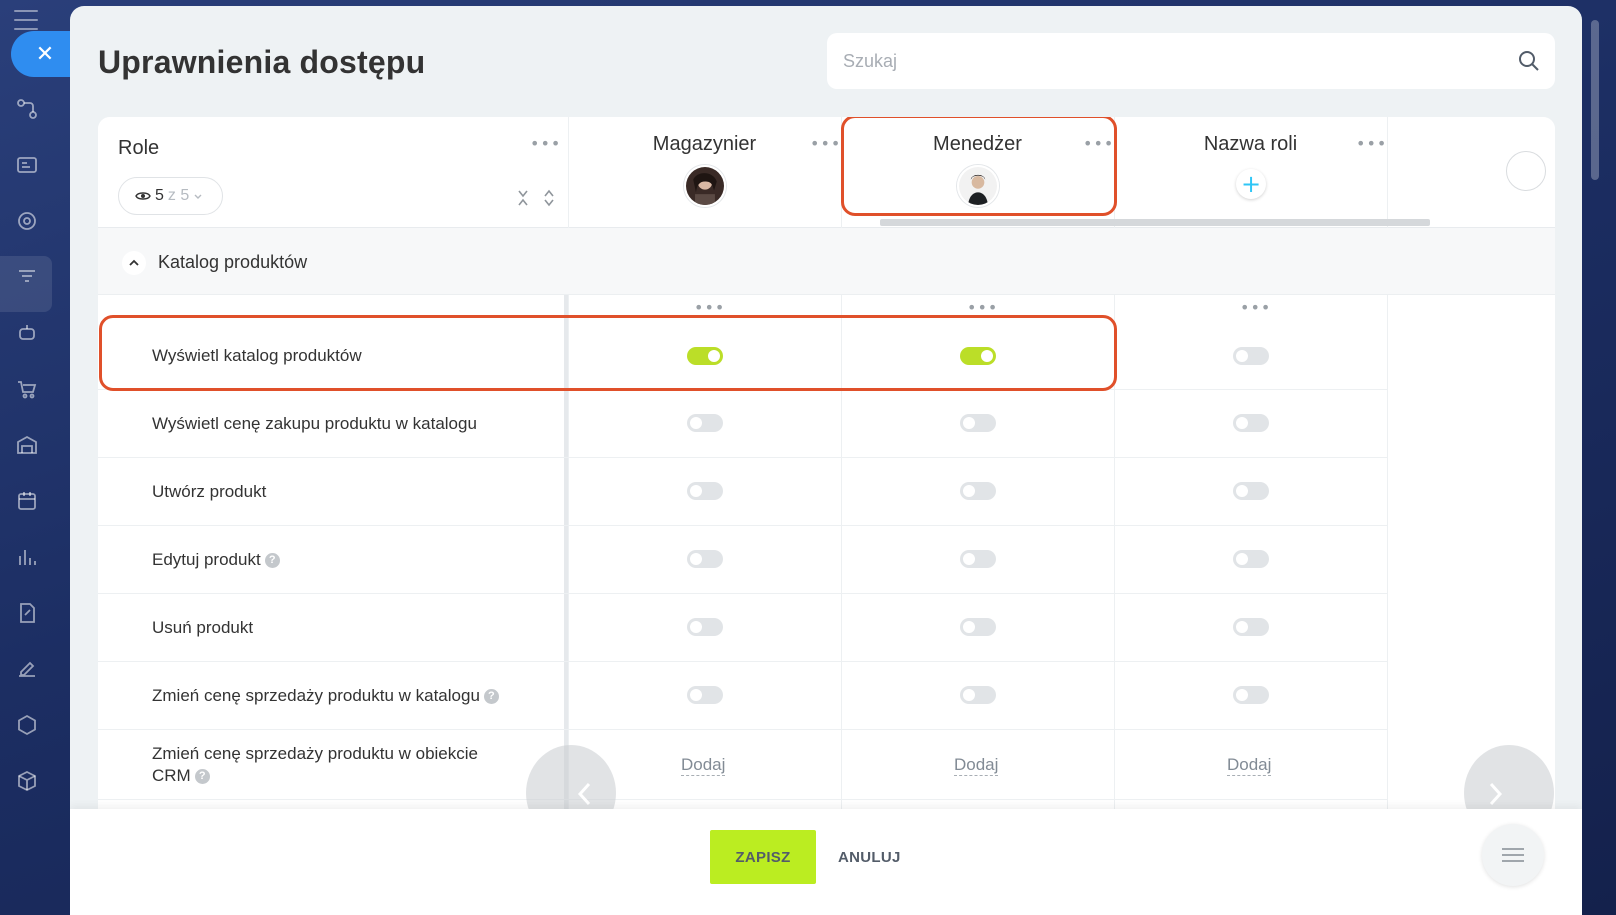 Image resolution: width=1616 pixels, height=915 pixels. What do you see at coordinates (27, 165) in the screenshot?
I see `contact-card-icon` at bounding box center [27, 165].